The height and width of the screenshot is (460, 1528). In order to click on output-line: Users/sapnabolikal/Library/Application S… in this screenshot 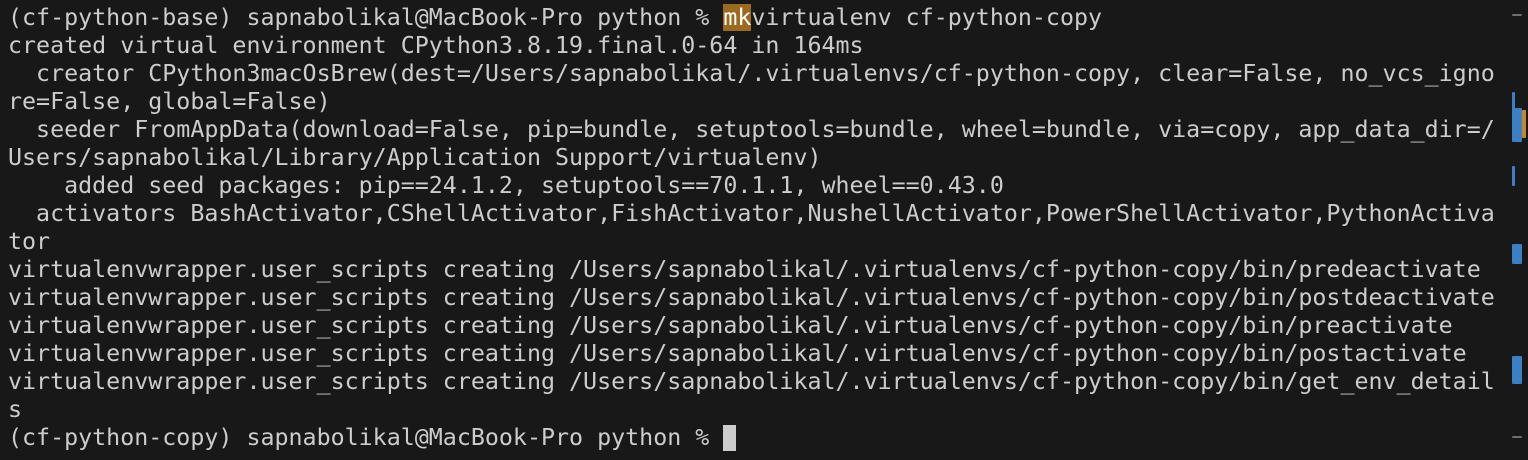, I will do `click(415, 157)`.